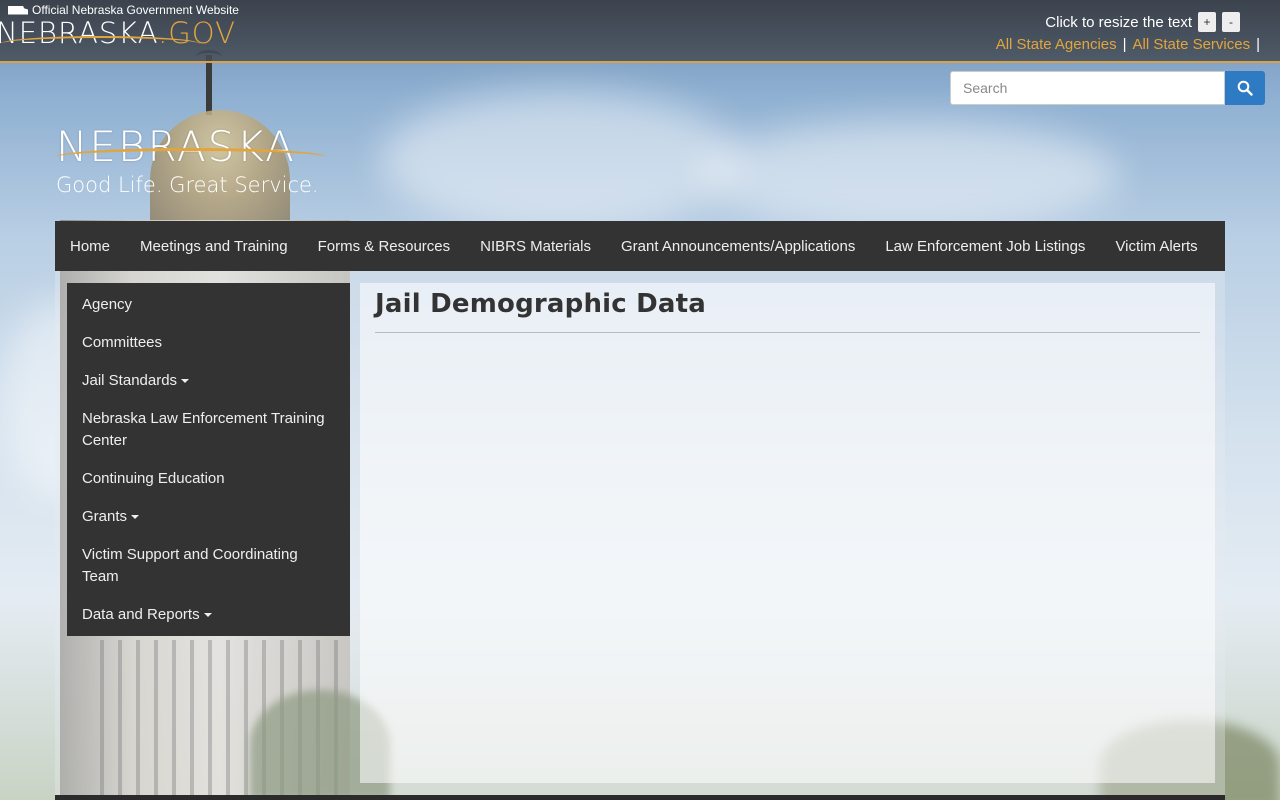 Image resolution: width=1280 pixels, height=800 pixels. I want to click on resize-label: Click to resize the text, so click(1118, 22).